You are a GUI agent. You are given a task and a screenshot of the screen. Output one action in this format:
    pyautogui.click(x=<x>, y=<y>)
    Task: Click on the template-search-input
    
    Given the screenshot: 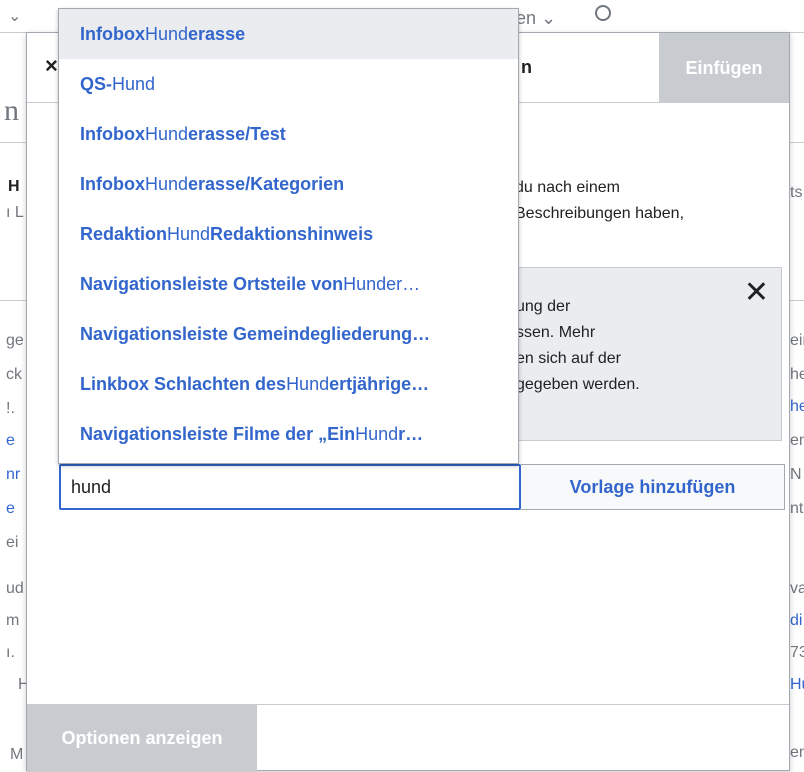 What is the action you would take?
    pyautogui.click(x=290, y=487)
    